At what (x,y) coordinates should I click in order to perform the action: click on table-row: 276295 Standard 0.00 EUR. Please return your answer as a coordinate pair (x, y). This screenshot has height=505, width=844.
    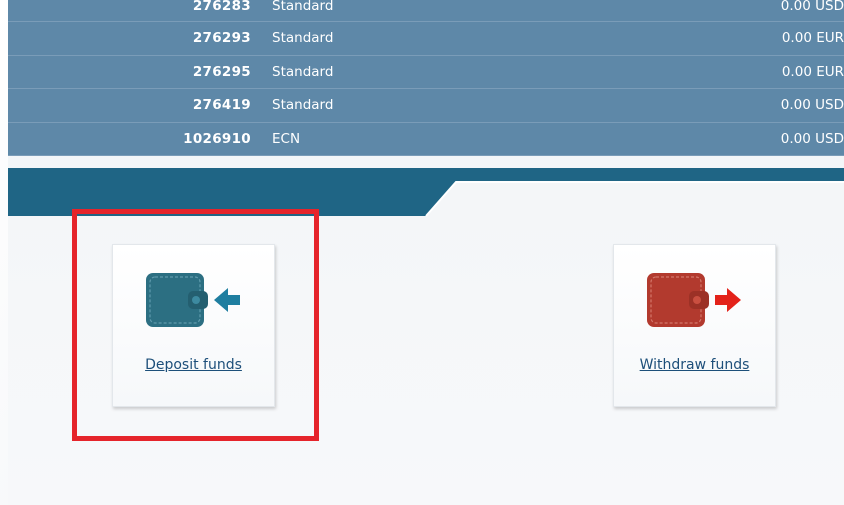
    Looking at the image, I should click on (426, 72).